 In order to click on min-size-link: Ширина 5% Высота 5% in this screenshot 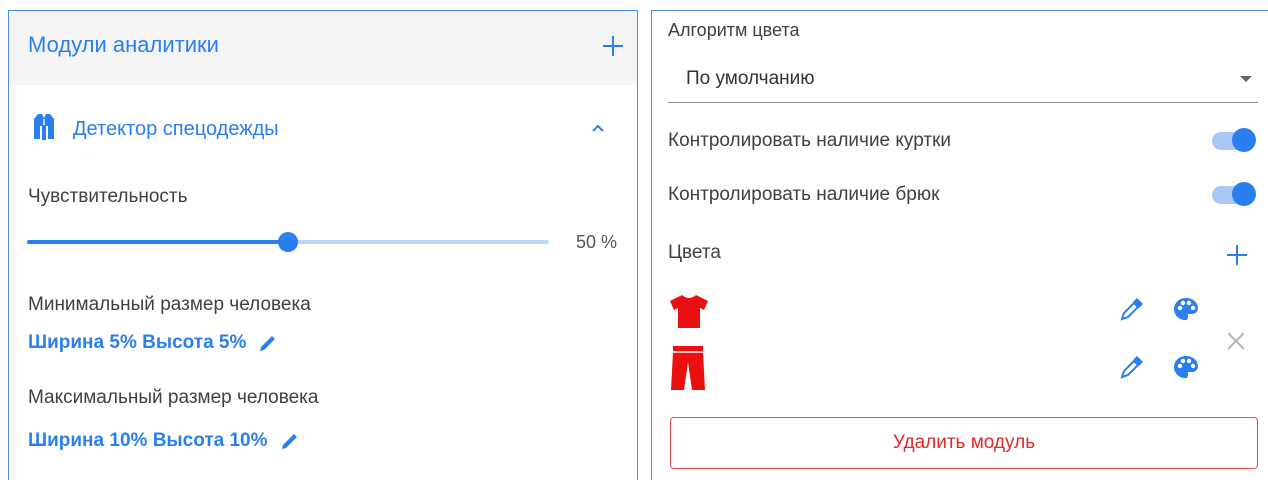, I will do `click(153, 343)`.